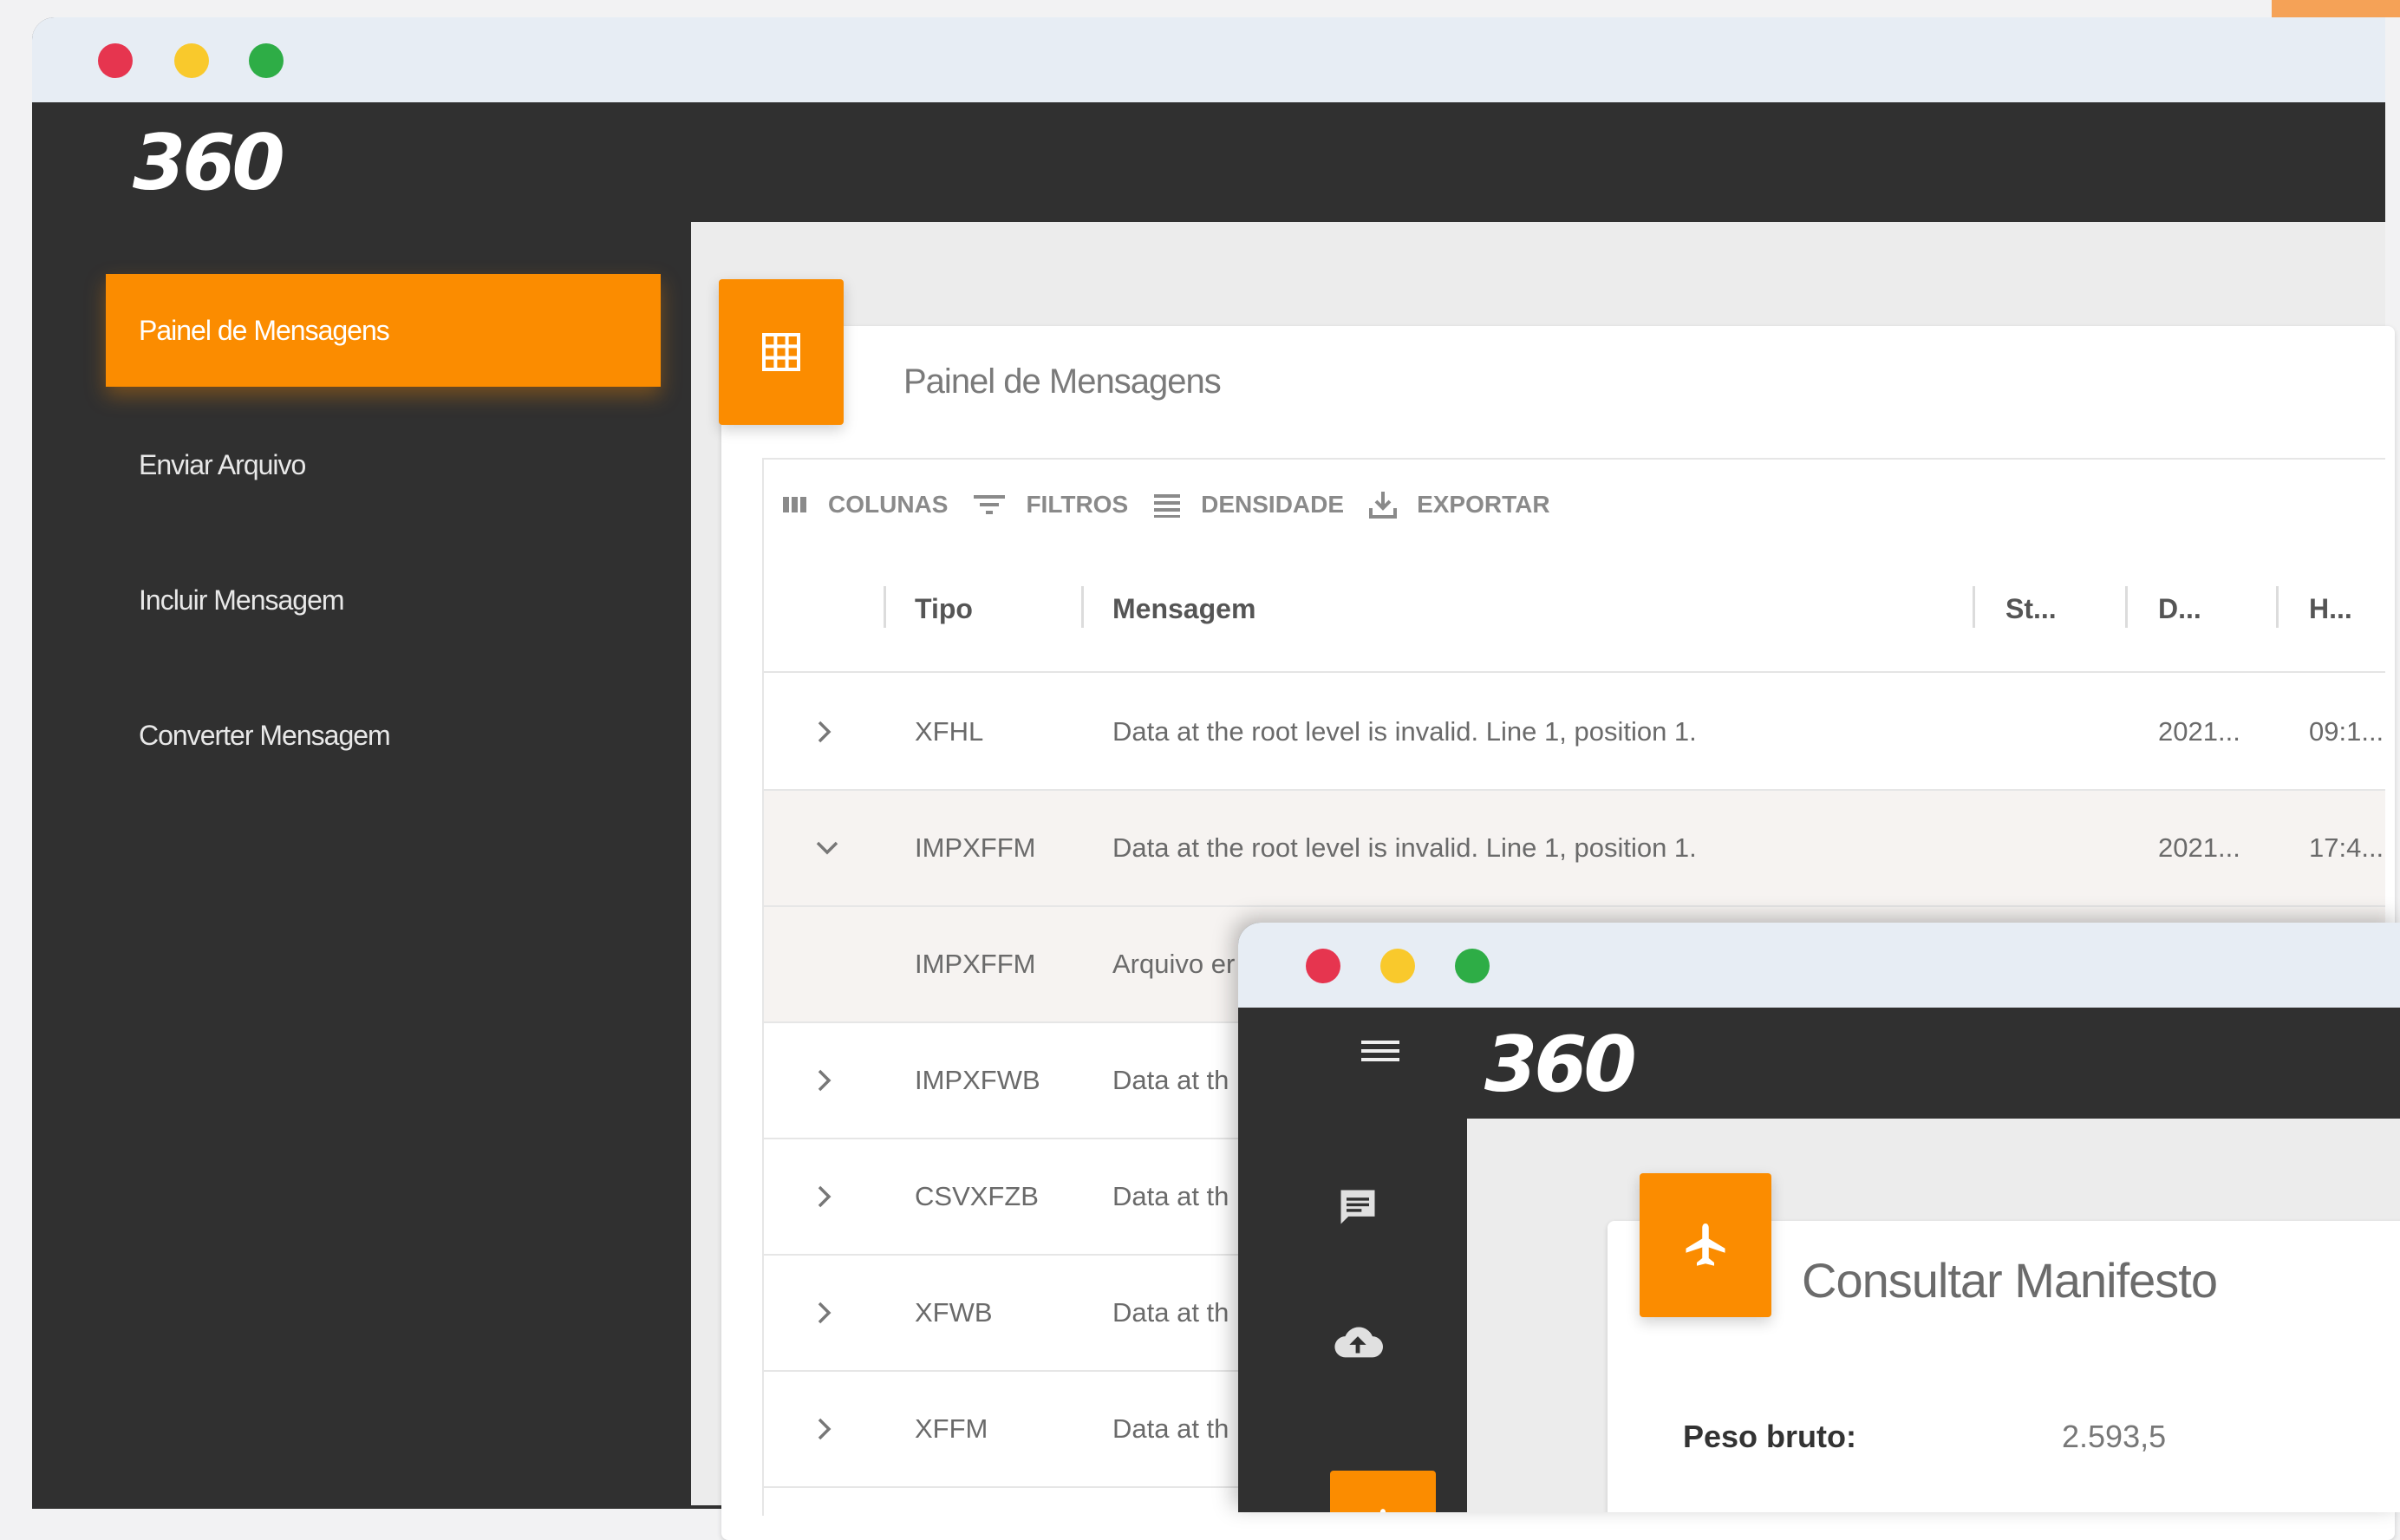  Describe the element at coordinates (1077, 505) in the screenshot. I see `filters-label: FILTROS` at that location.